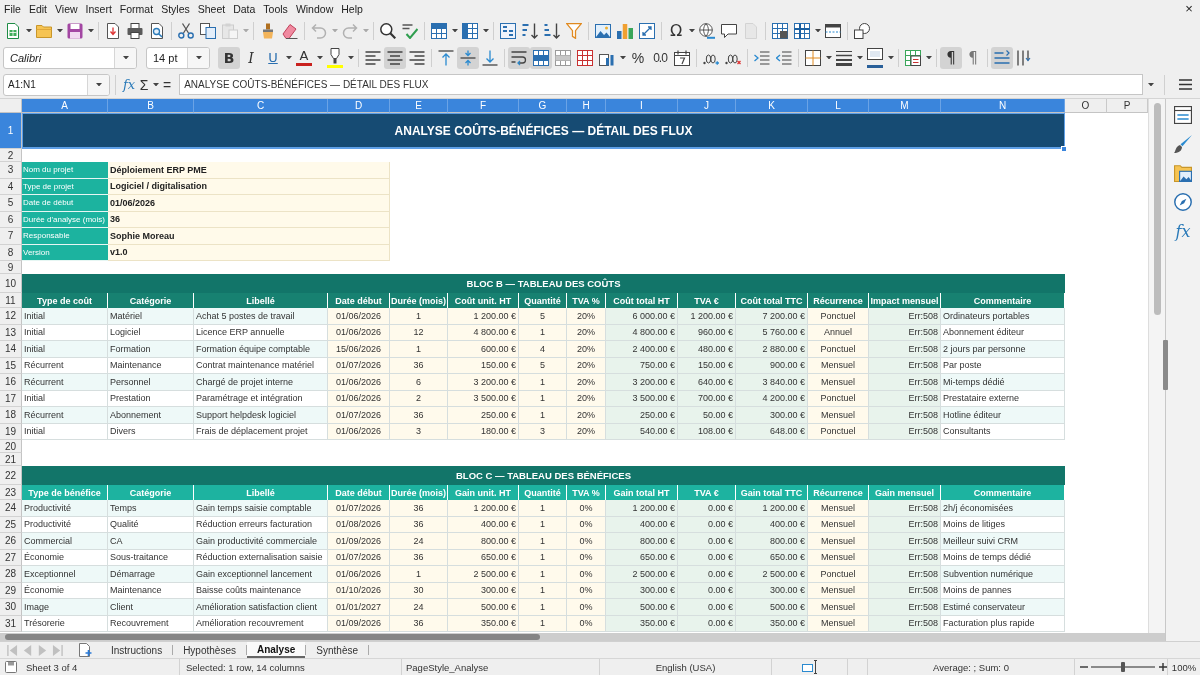 Image resolution: width=1200 pixels, height=675 pixels. I want to click on row-header: 24, so click(11, 508).